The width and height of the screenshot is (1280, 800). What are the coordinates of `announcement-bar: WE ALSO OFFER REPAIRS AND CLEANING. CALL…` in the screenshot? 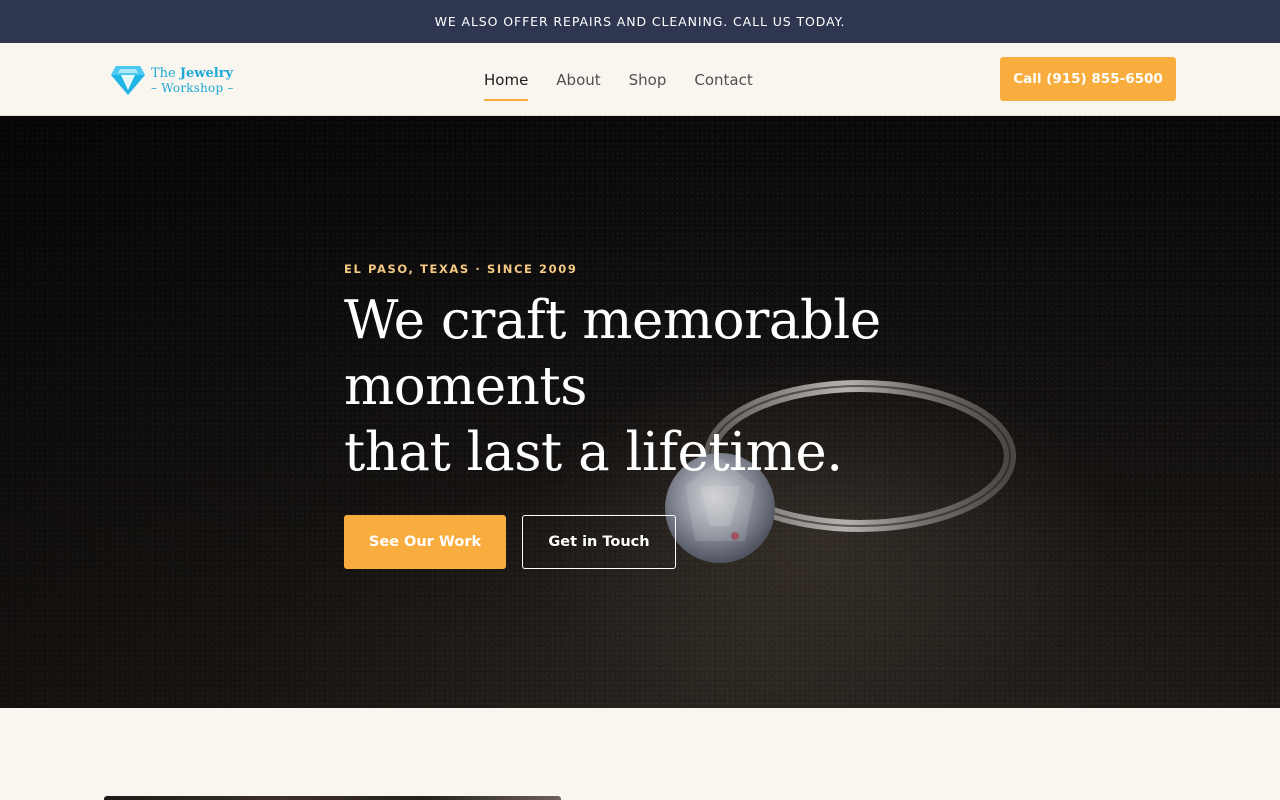 It's located at (640, 21).